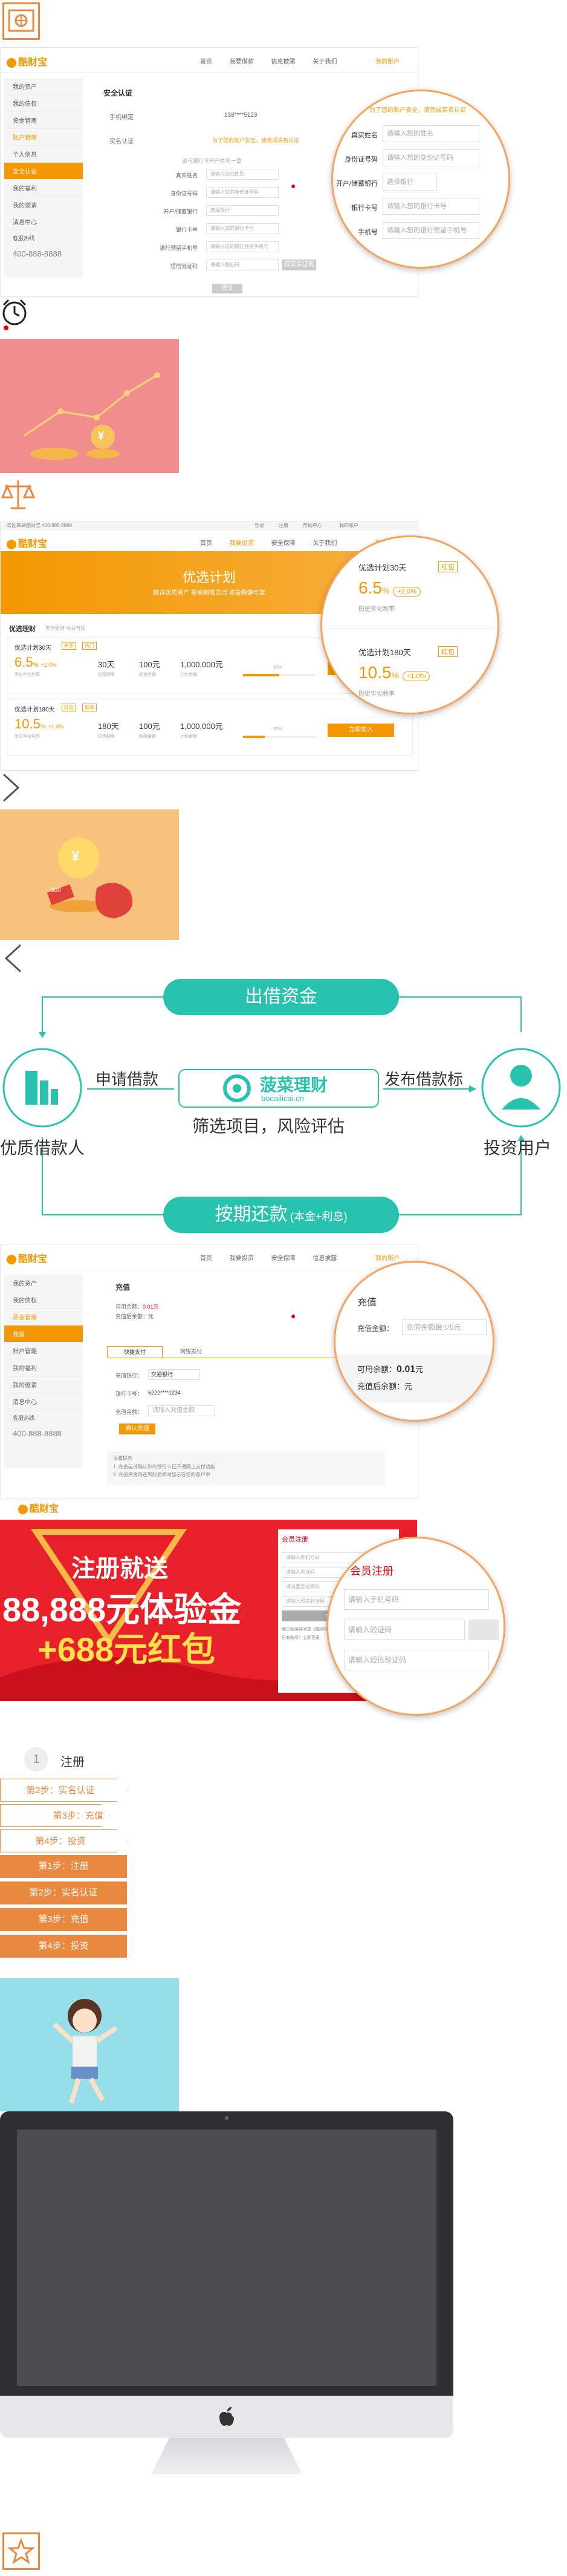 The image size is (567, 2576). I want to click on flow-screening: 筛选项目，风险评估, so click(268, 1126).